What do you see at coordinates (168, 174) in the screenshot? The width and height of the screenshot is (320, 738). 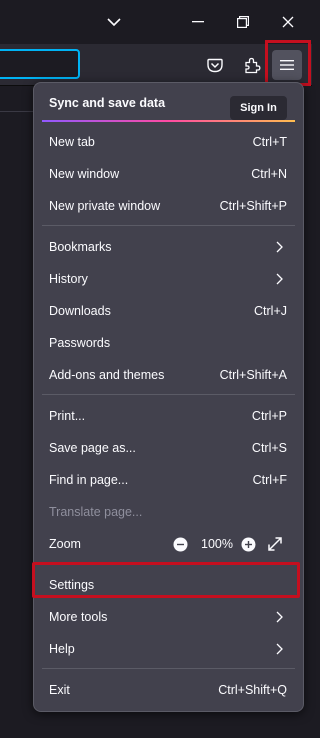 I see `menu-item-new-window: New window Ctrl+N` at bounding box center [168, 174].